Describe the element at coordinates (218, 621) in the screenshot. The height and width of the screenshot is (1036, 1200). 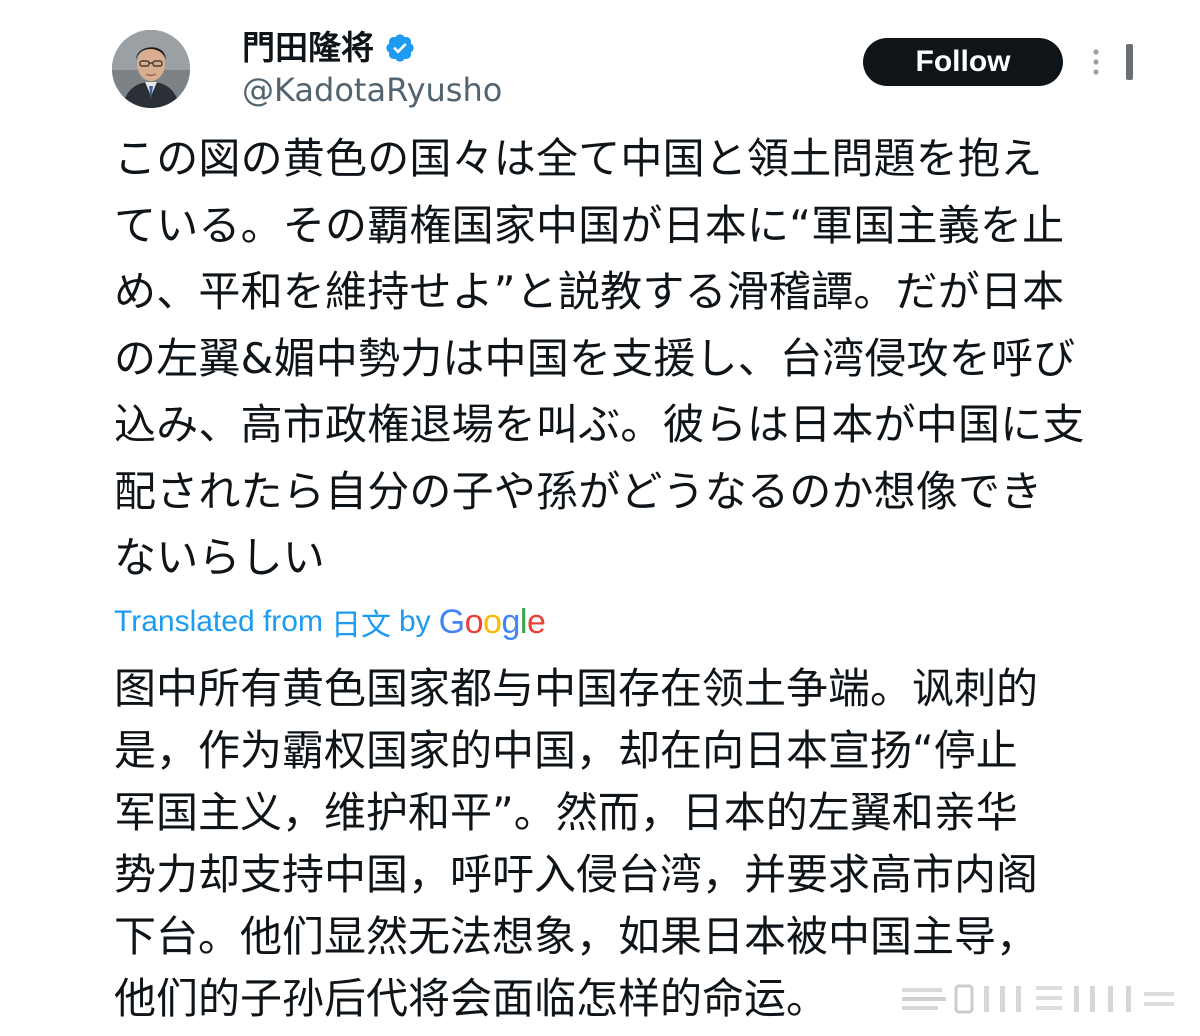
I see `translated-from-label: Translated from` at that location.